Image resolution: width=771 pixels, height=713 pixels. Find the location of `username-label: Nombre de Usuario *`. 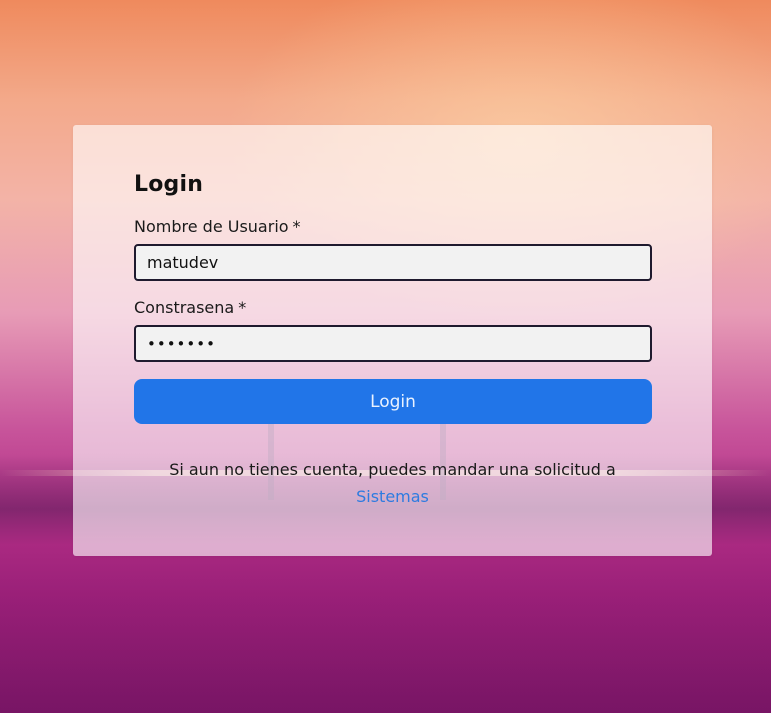

username-label: Nombre de Usuario * is located at coordinates (217, 226).